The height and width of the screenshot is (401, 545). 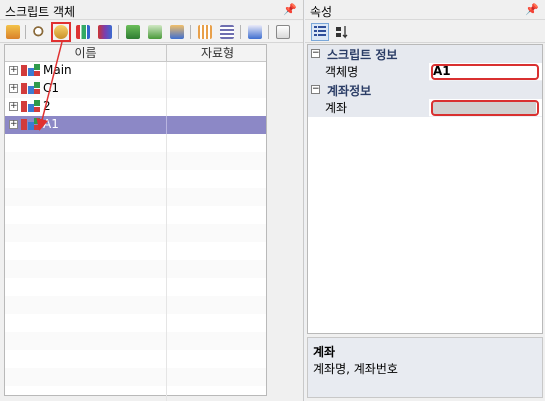 What do you see at coordinates (39, 32) in the screenshot?
I see `find-icon` at bounding box center [39, 32].